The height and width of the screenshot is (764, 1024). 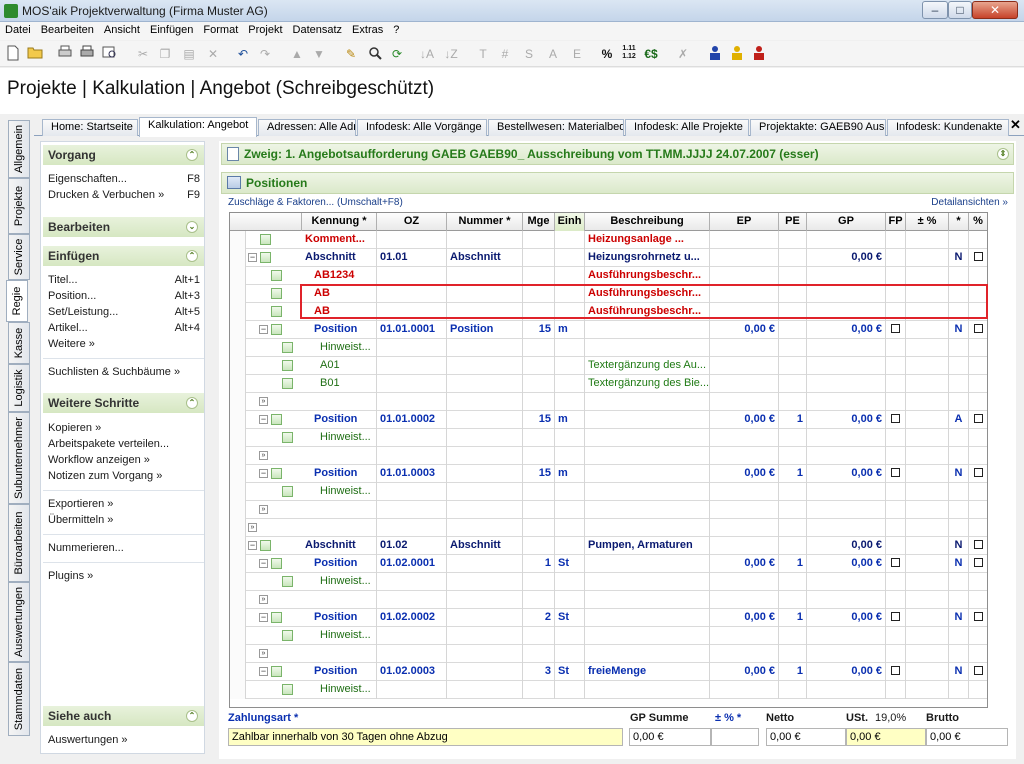 What do you see at coordinates (570, 564) in the screenshot?
I see `cell-einh: St` at bounding box center [570, 564].